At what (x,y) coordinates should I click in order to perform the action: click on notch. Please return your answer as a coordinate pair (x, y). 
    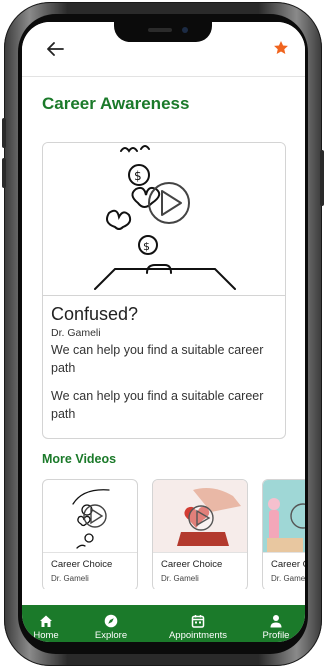
    Looking at the image, I should click on (163, 32).